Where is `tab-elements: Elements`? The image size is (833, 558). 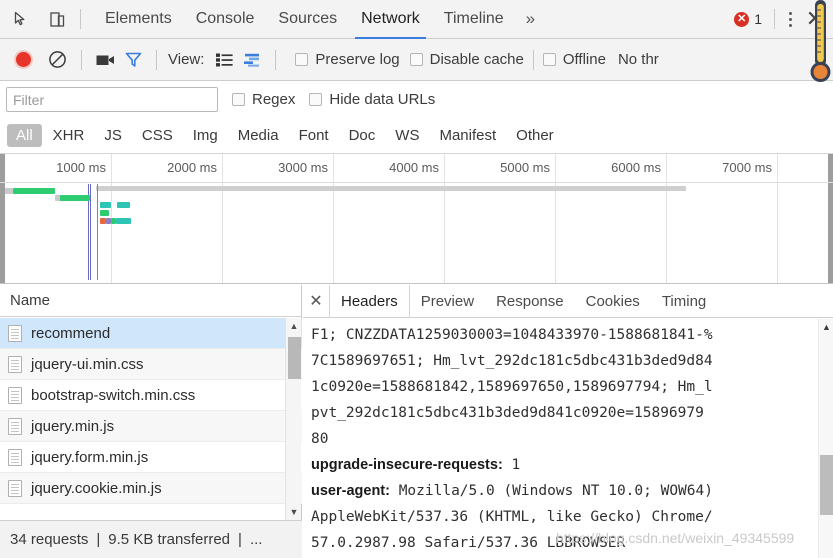
tab-elements: Elements is located at coordinates (138, 19).